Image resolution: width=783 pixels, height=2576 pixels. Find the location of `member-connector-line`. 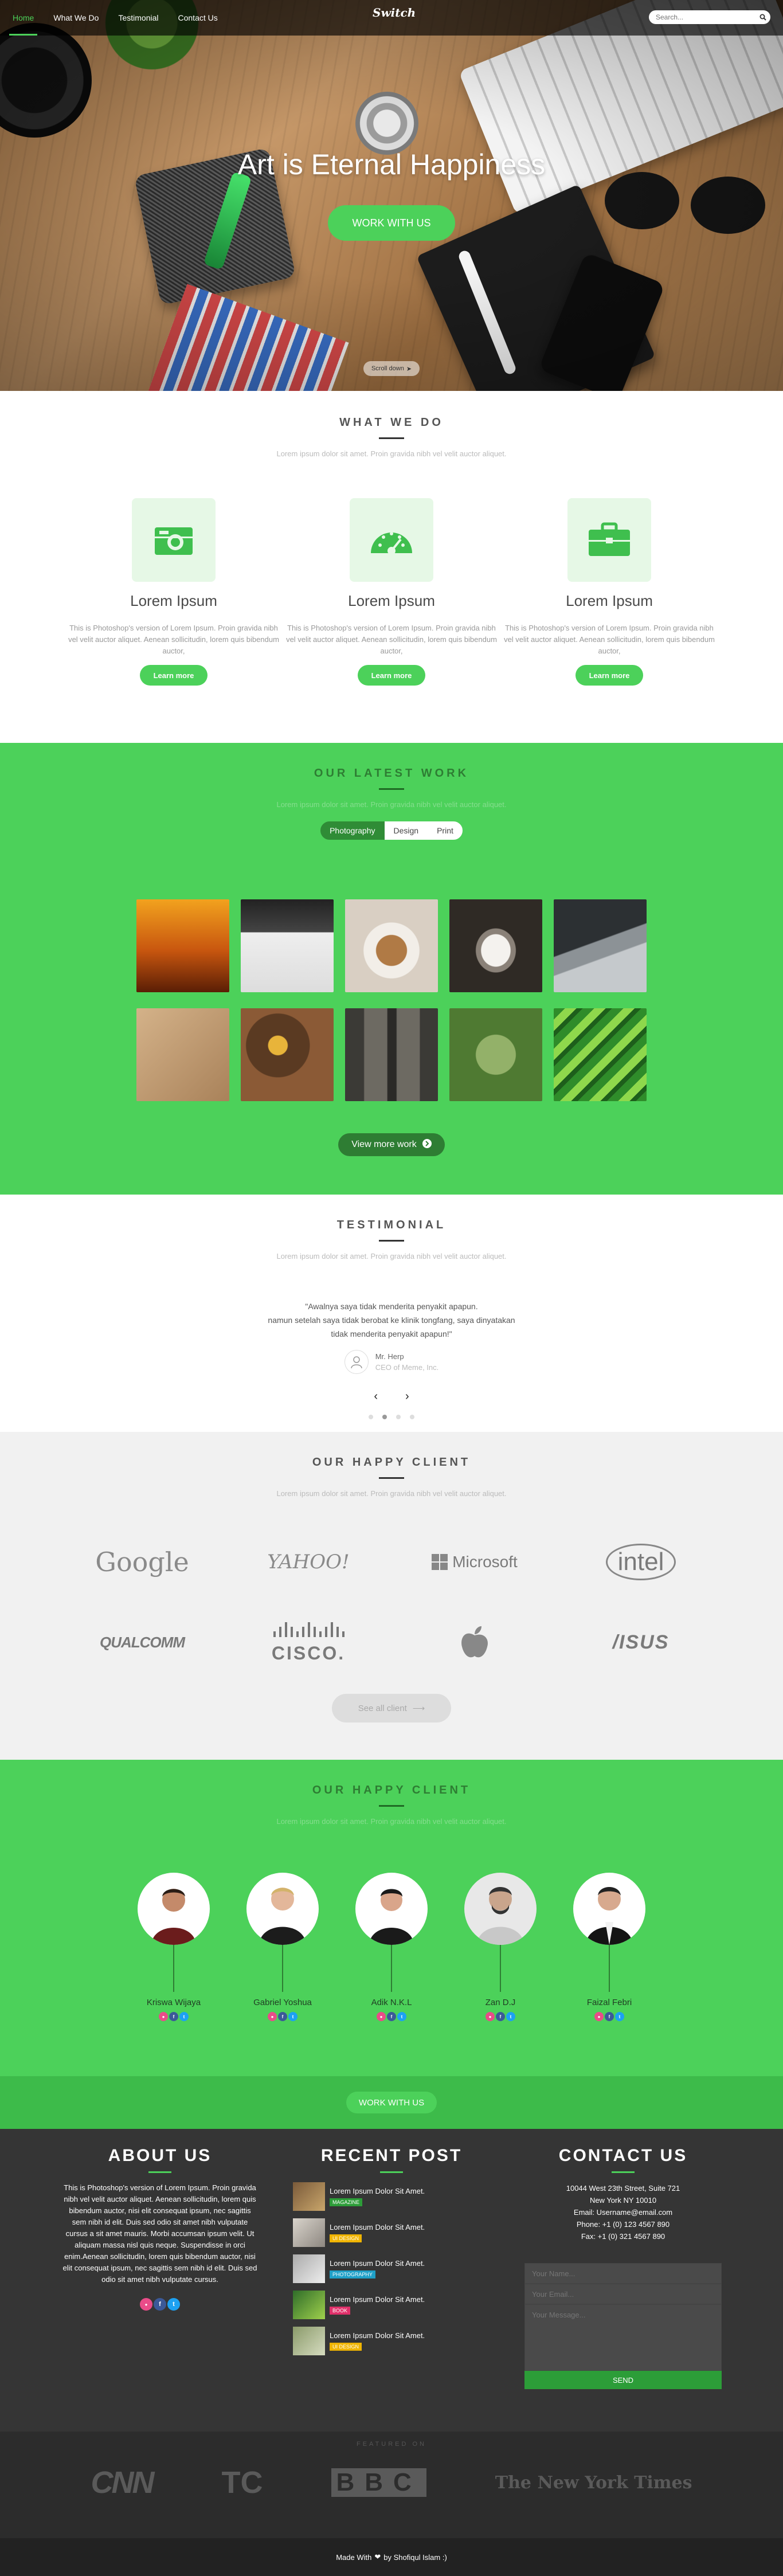

member-connector-line is located at coordinates (609, 1968).